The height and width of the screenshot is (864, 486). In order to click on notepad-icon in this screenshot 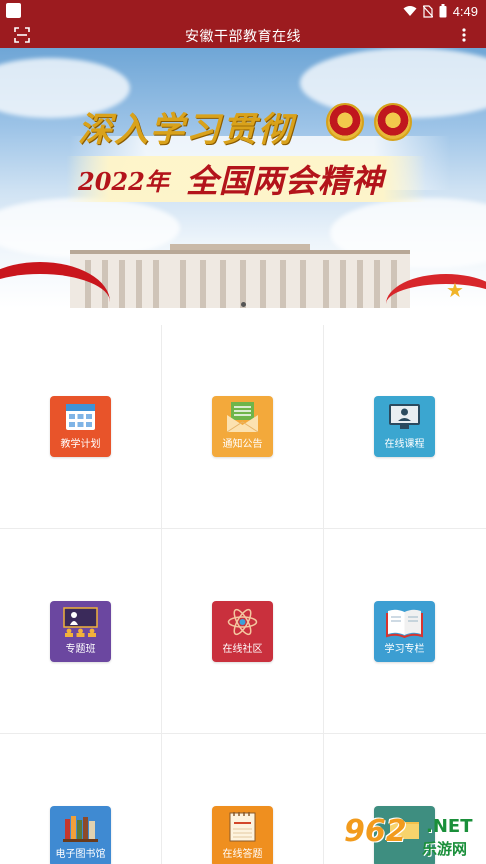, I will do `click(242, 827)`.